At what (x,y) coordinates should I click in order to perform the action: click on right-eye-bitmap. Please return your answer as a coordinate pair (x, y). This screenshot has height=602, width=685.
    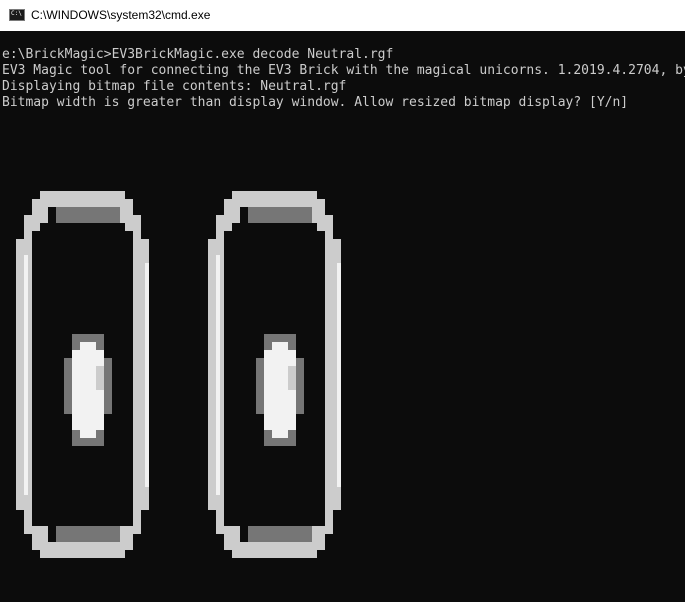
    Looking at the image, I should click on (274, 374).